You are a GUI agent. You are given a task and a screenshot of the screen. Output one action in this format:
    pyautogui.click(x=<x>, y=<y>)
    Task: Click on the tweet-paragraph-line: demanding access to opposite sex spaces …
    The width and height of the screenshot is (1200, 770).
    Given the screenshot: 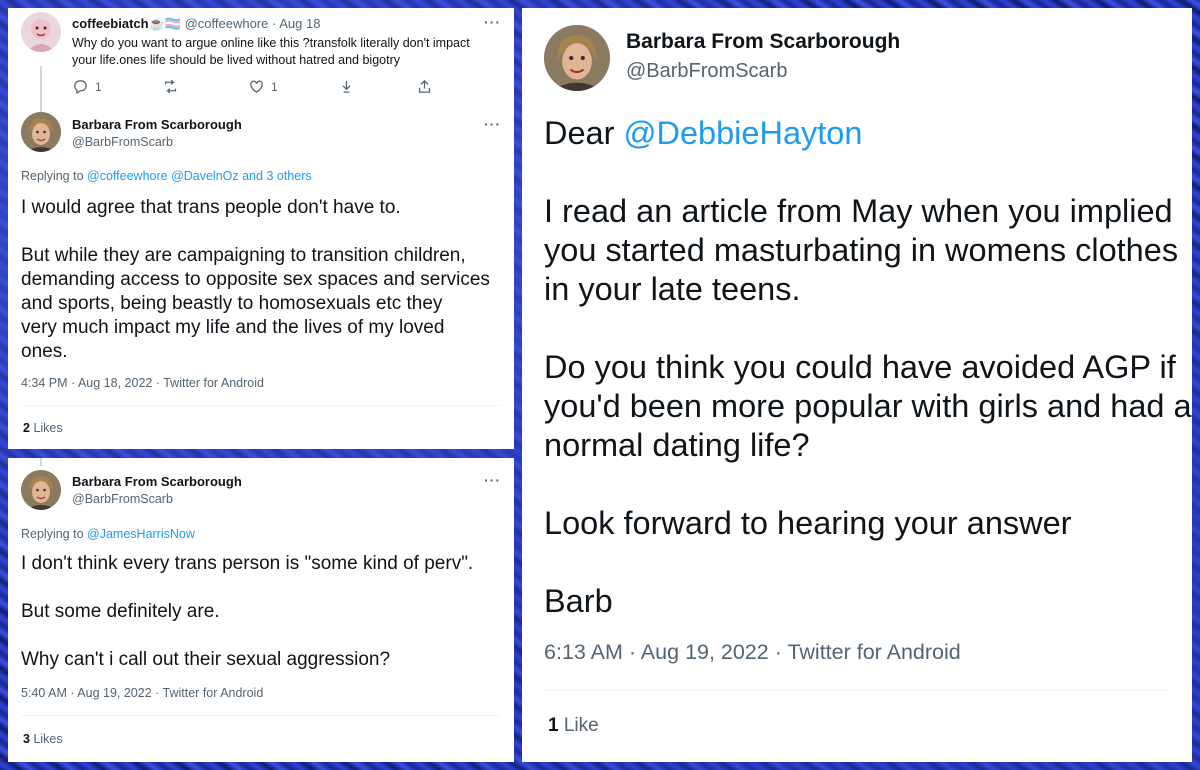 What is the action you would take?
    pyautogui.click(x=255, y=279)
    